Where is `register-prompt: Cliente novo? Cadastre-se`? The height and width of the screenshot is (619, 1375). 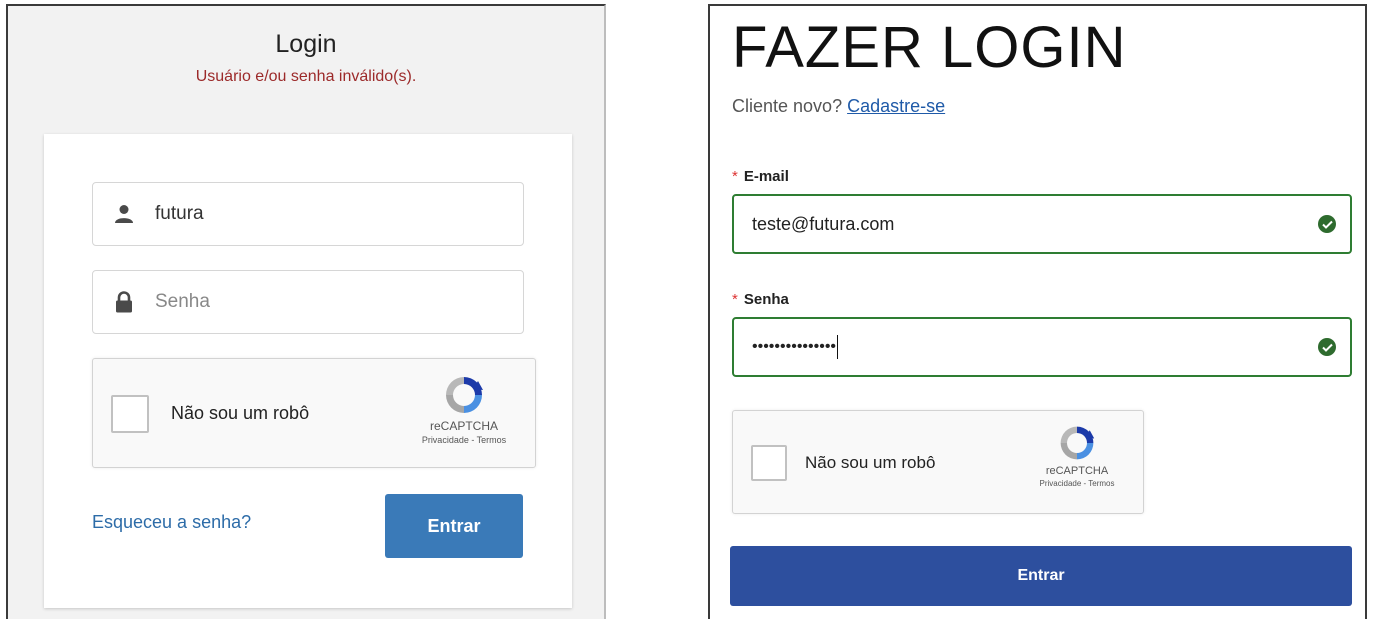 register-prompt: Cliente novo? Cadastre-se is located at coordinates (838, 106).